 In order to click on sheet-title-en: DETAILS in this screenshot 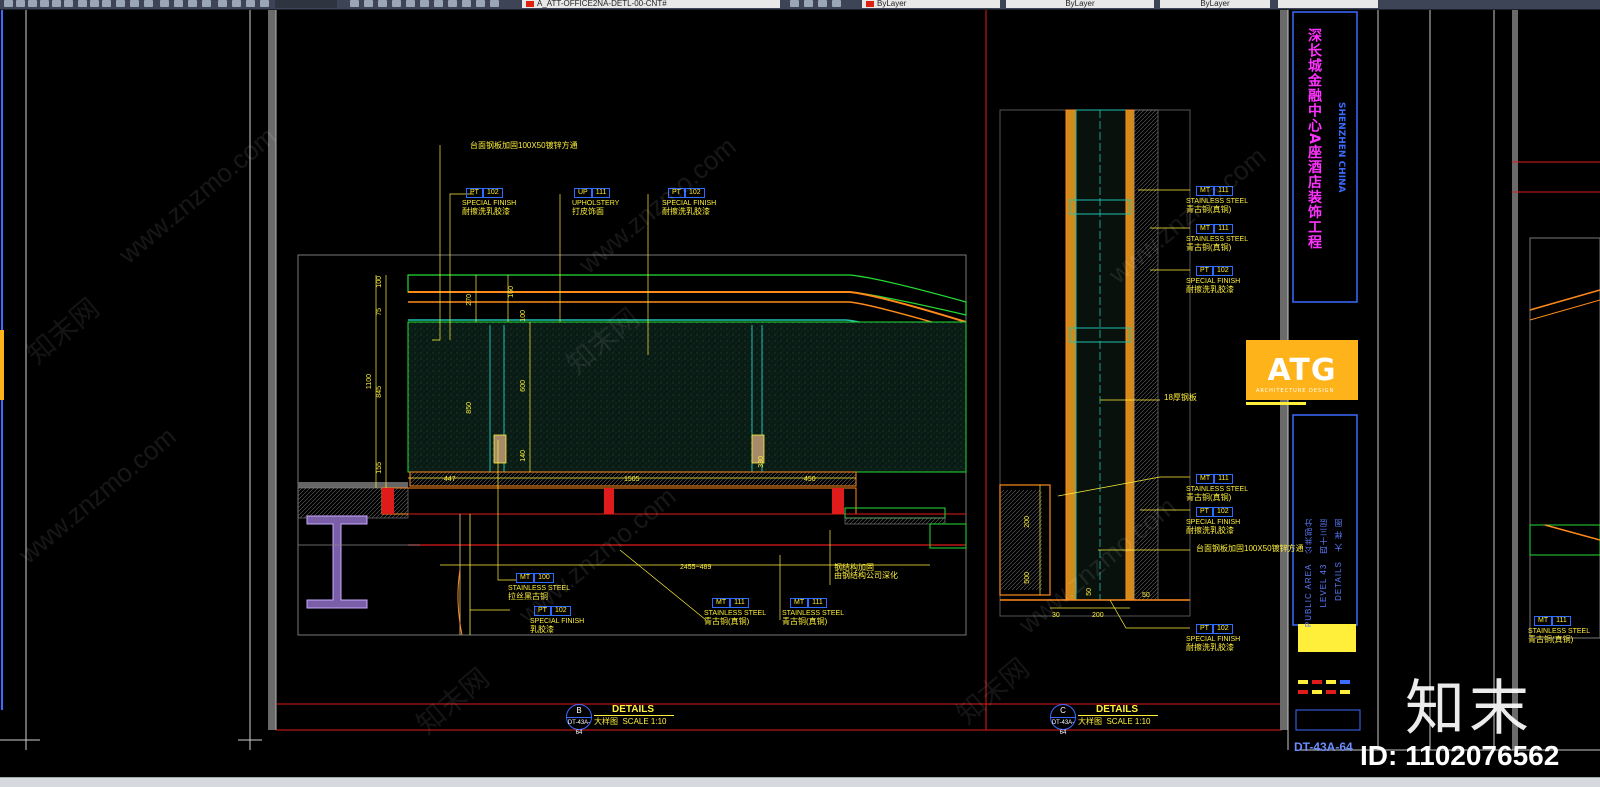, I will do `click(1338, 581)`.